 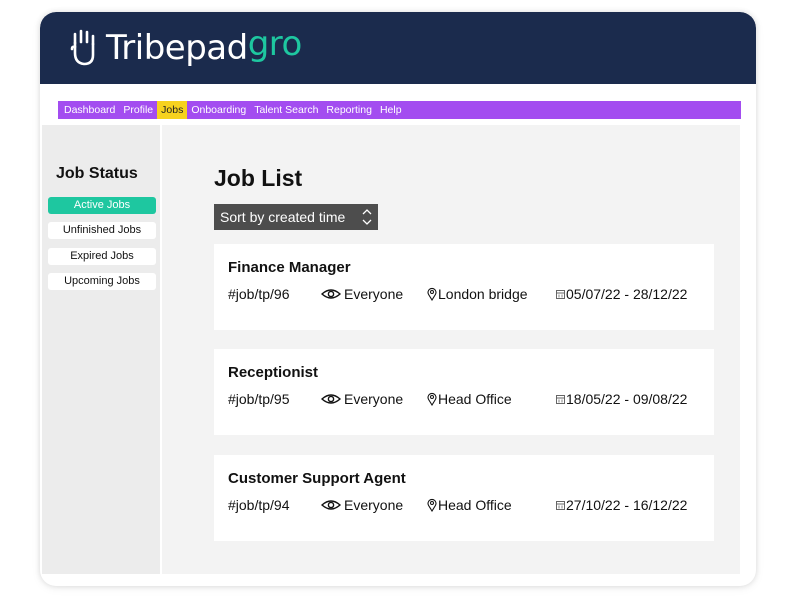 I want to click on page-title: Job List, so click(x=258, y=178).